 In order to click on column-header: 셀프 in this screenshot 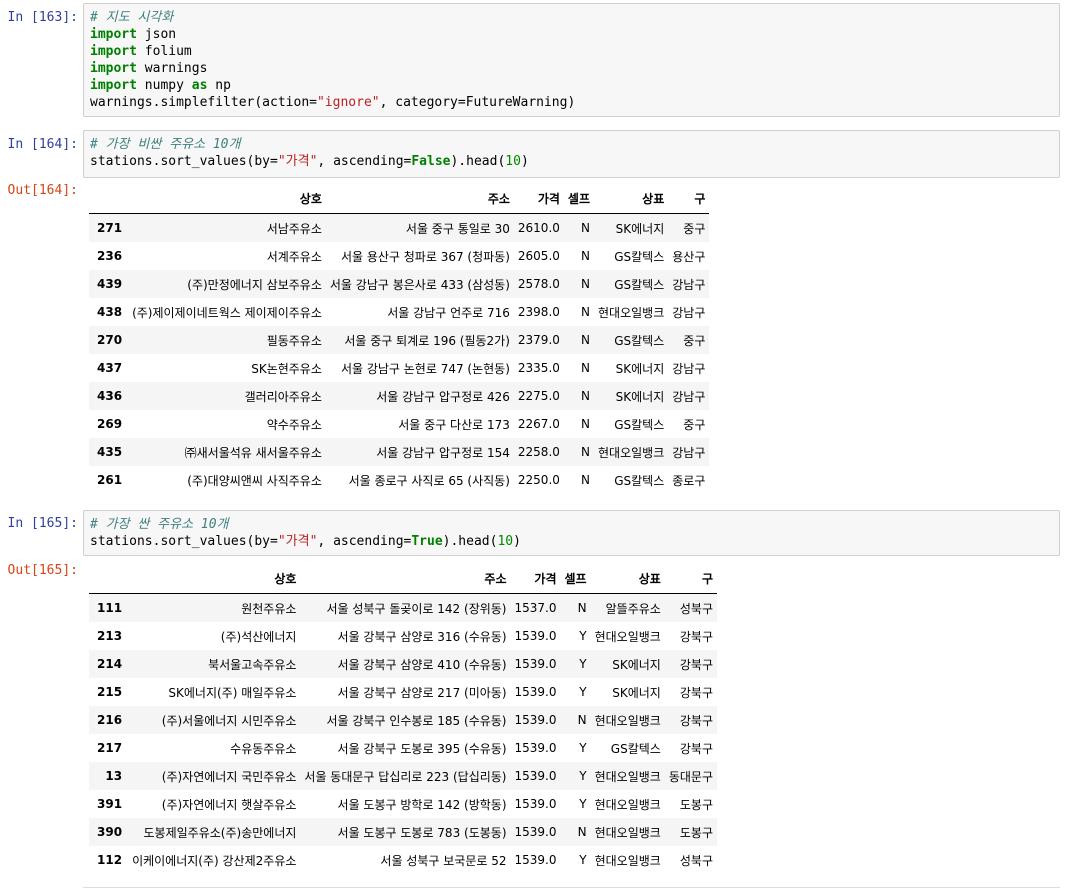, I will do `click(575, 578)`.